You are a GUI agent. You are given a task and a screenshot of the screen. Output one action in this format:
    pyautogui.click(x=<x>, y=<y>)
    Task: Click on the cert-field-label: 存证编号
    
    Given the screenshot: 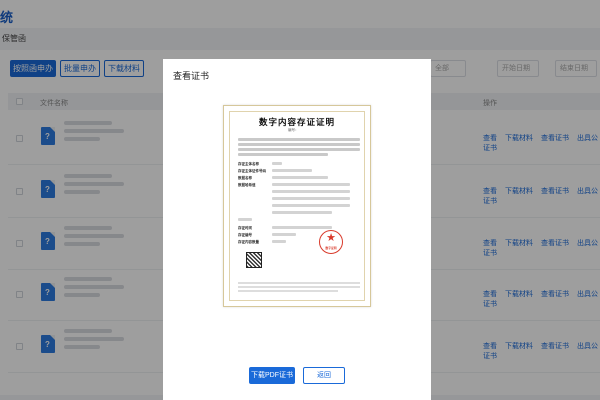 What is the action you would take?
    pyautogui.click(x=245, y=235)
    